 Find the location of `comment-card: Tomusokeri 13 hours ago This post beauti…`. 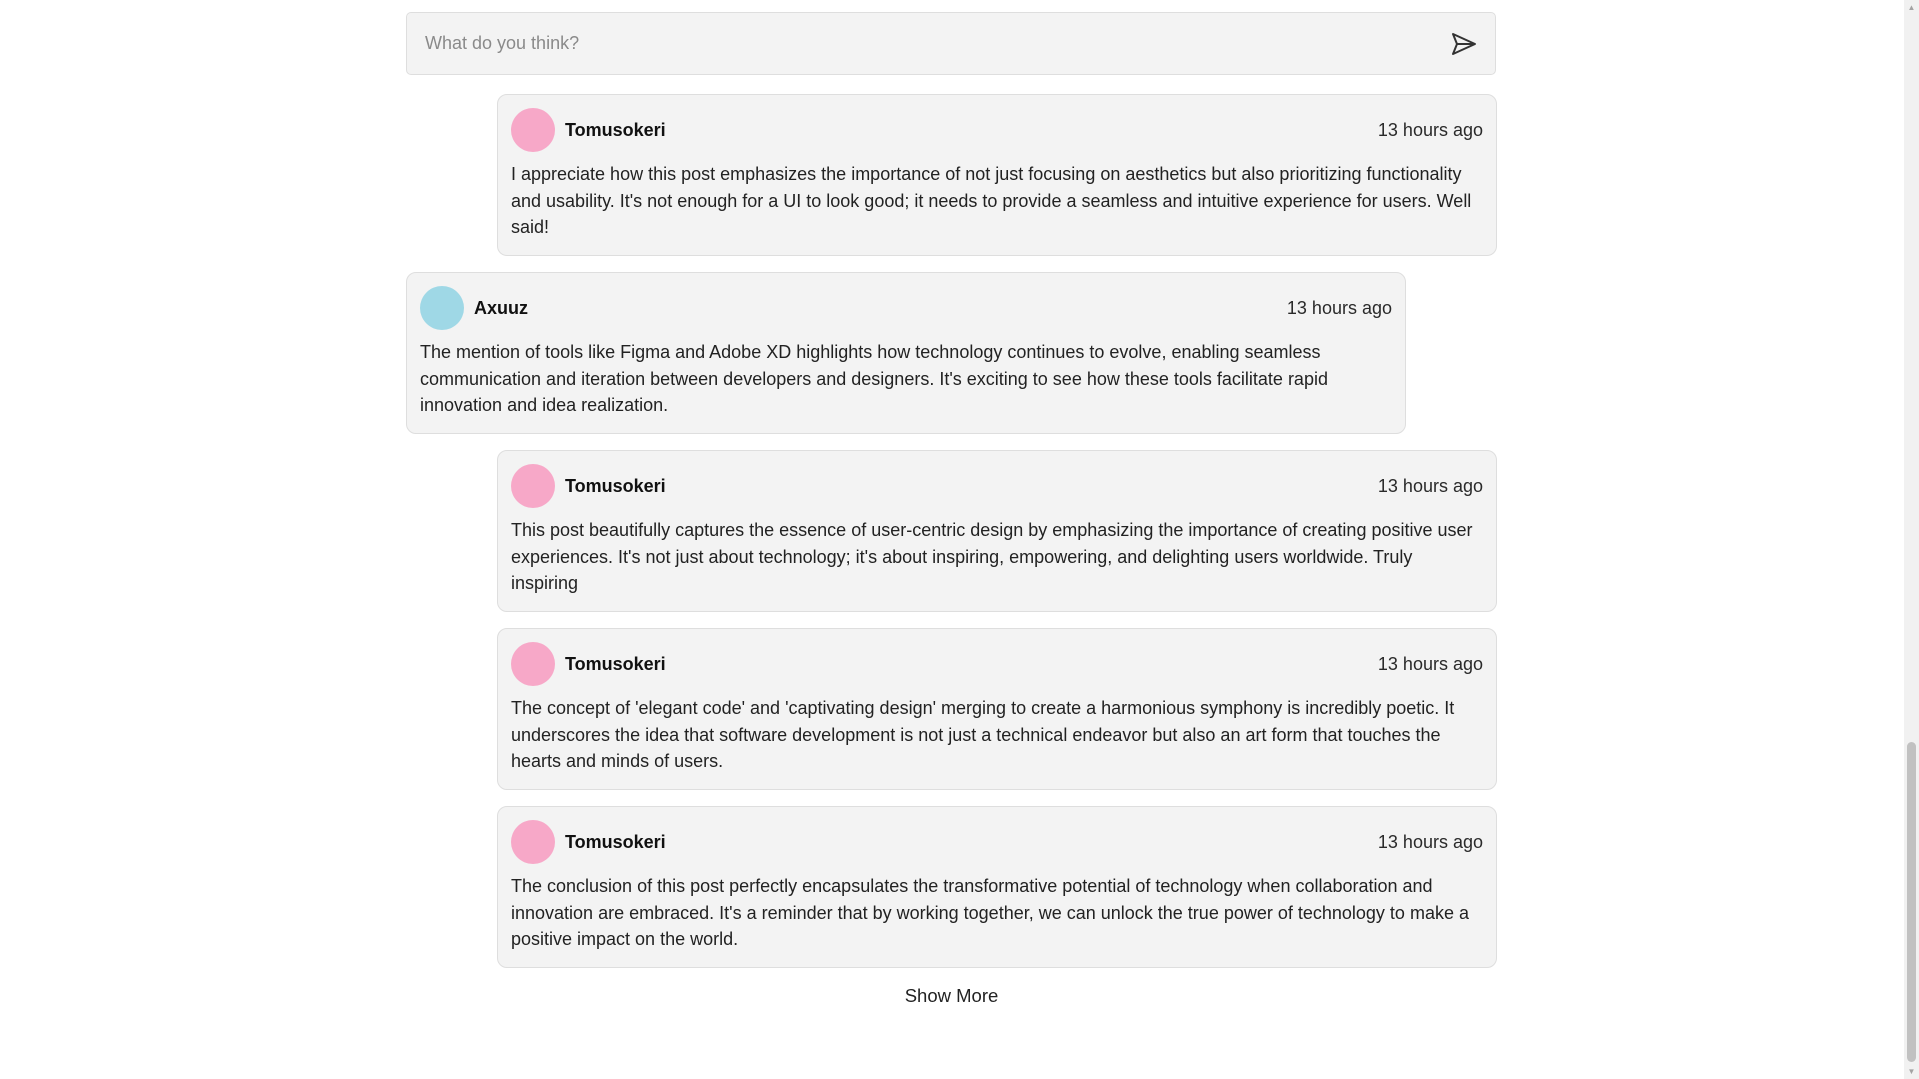

comment-card: Tomusokeri 13 hours ago This post beauti… is located at coordinates (997, 531).